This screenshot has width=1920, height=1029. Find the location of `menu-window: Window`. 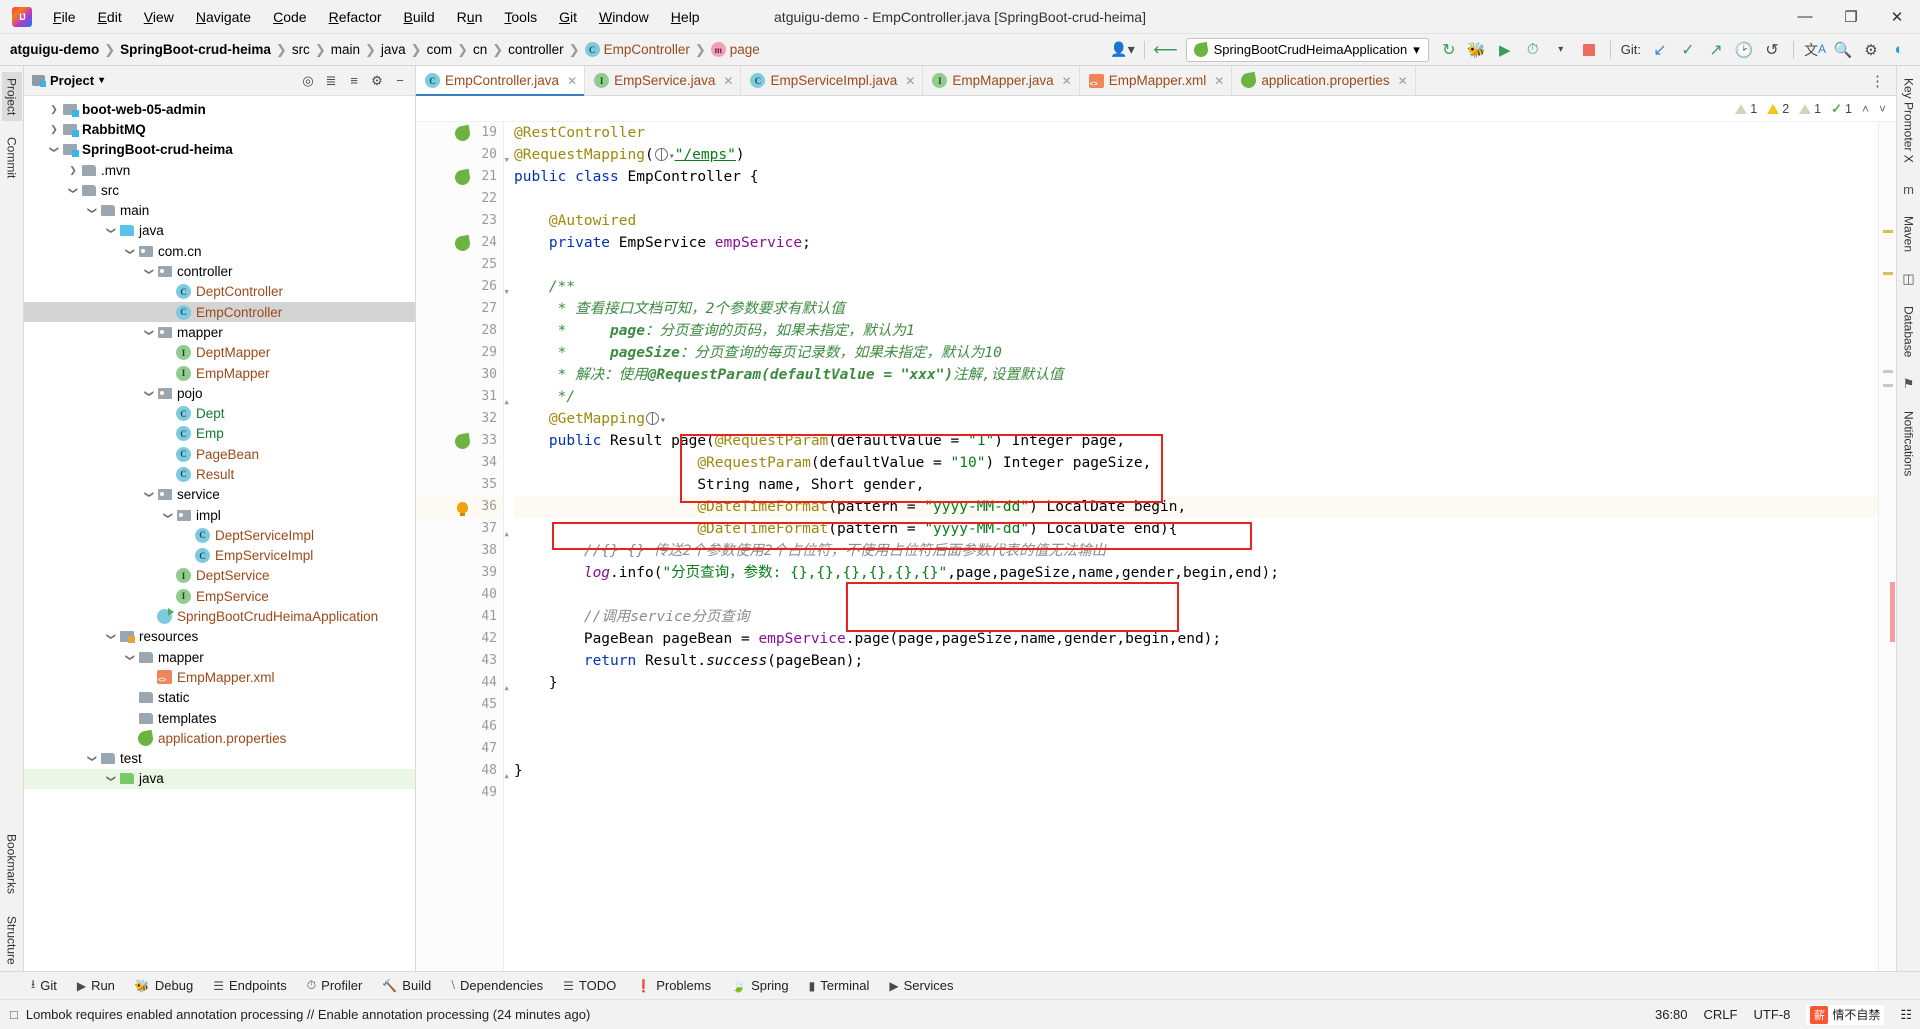

menu-window: Window is located at coordinates (624, 17).